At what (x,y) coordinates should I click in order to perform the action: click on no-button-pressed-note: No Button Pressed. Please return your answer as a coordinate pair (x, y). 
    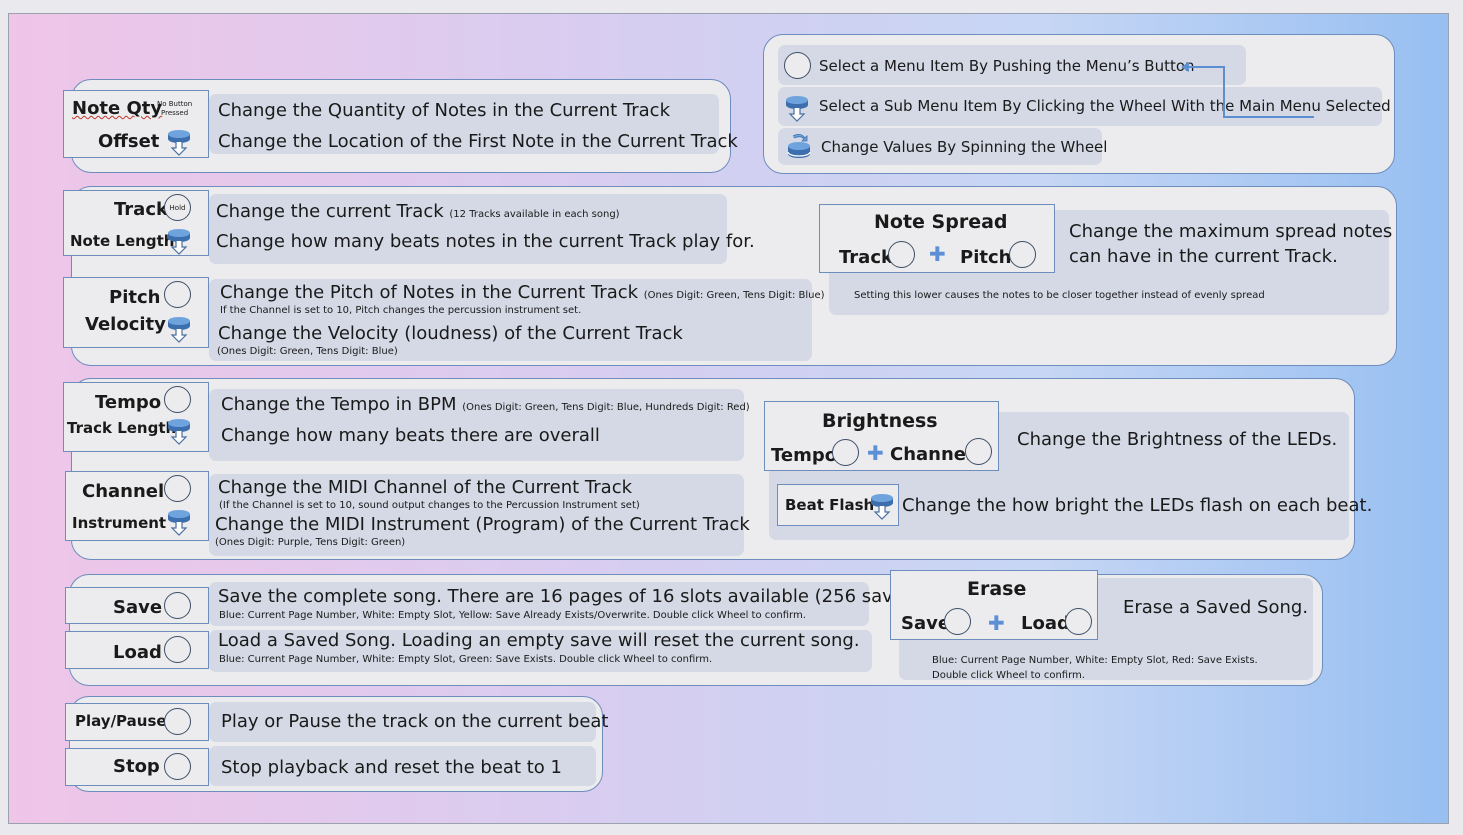
    Looking at the image, I should click on (174, 109).